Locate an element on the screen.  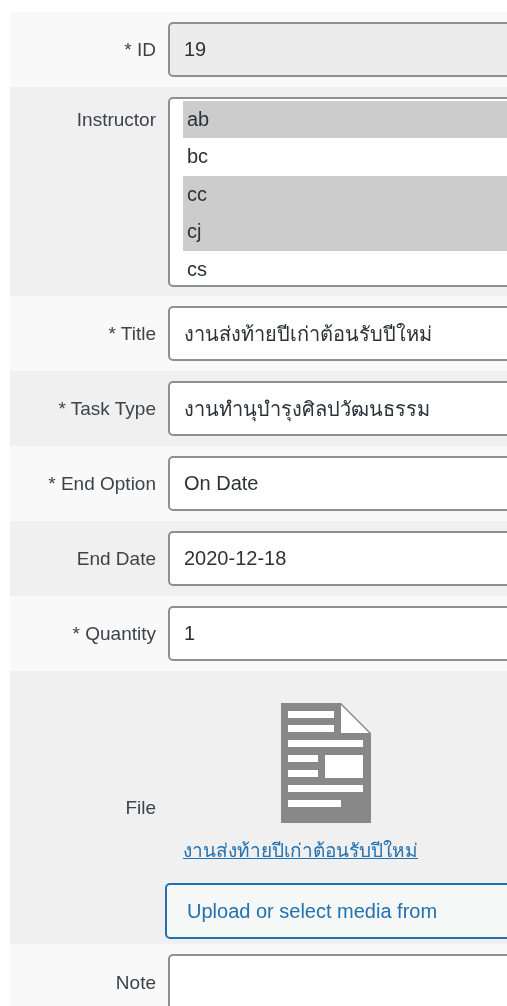
list-option: cs is located at coordinates (345, 267).